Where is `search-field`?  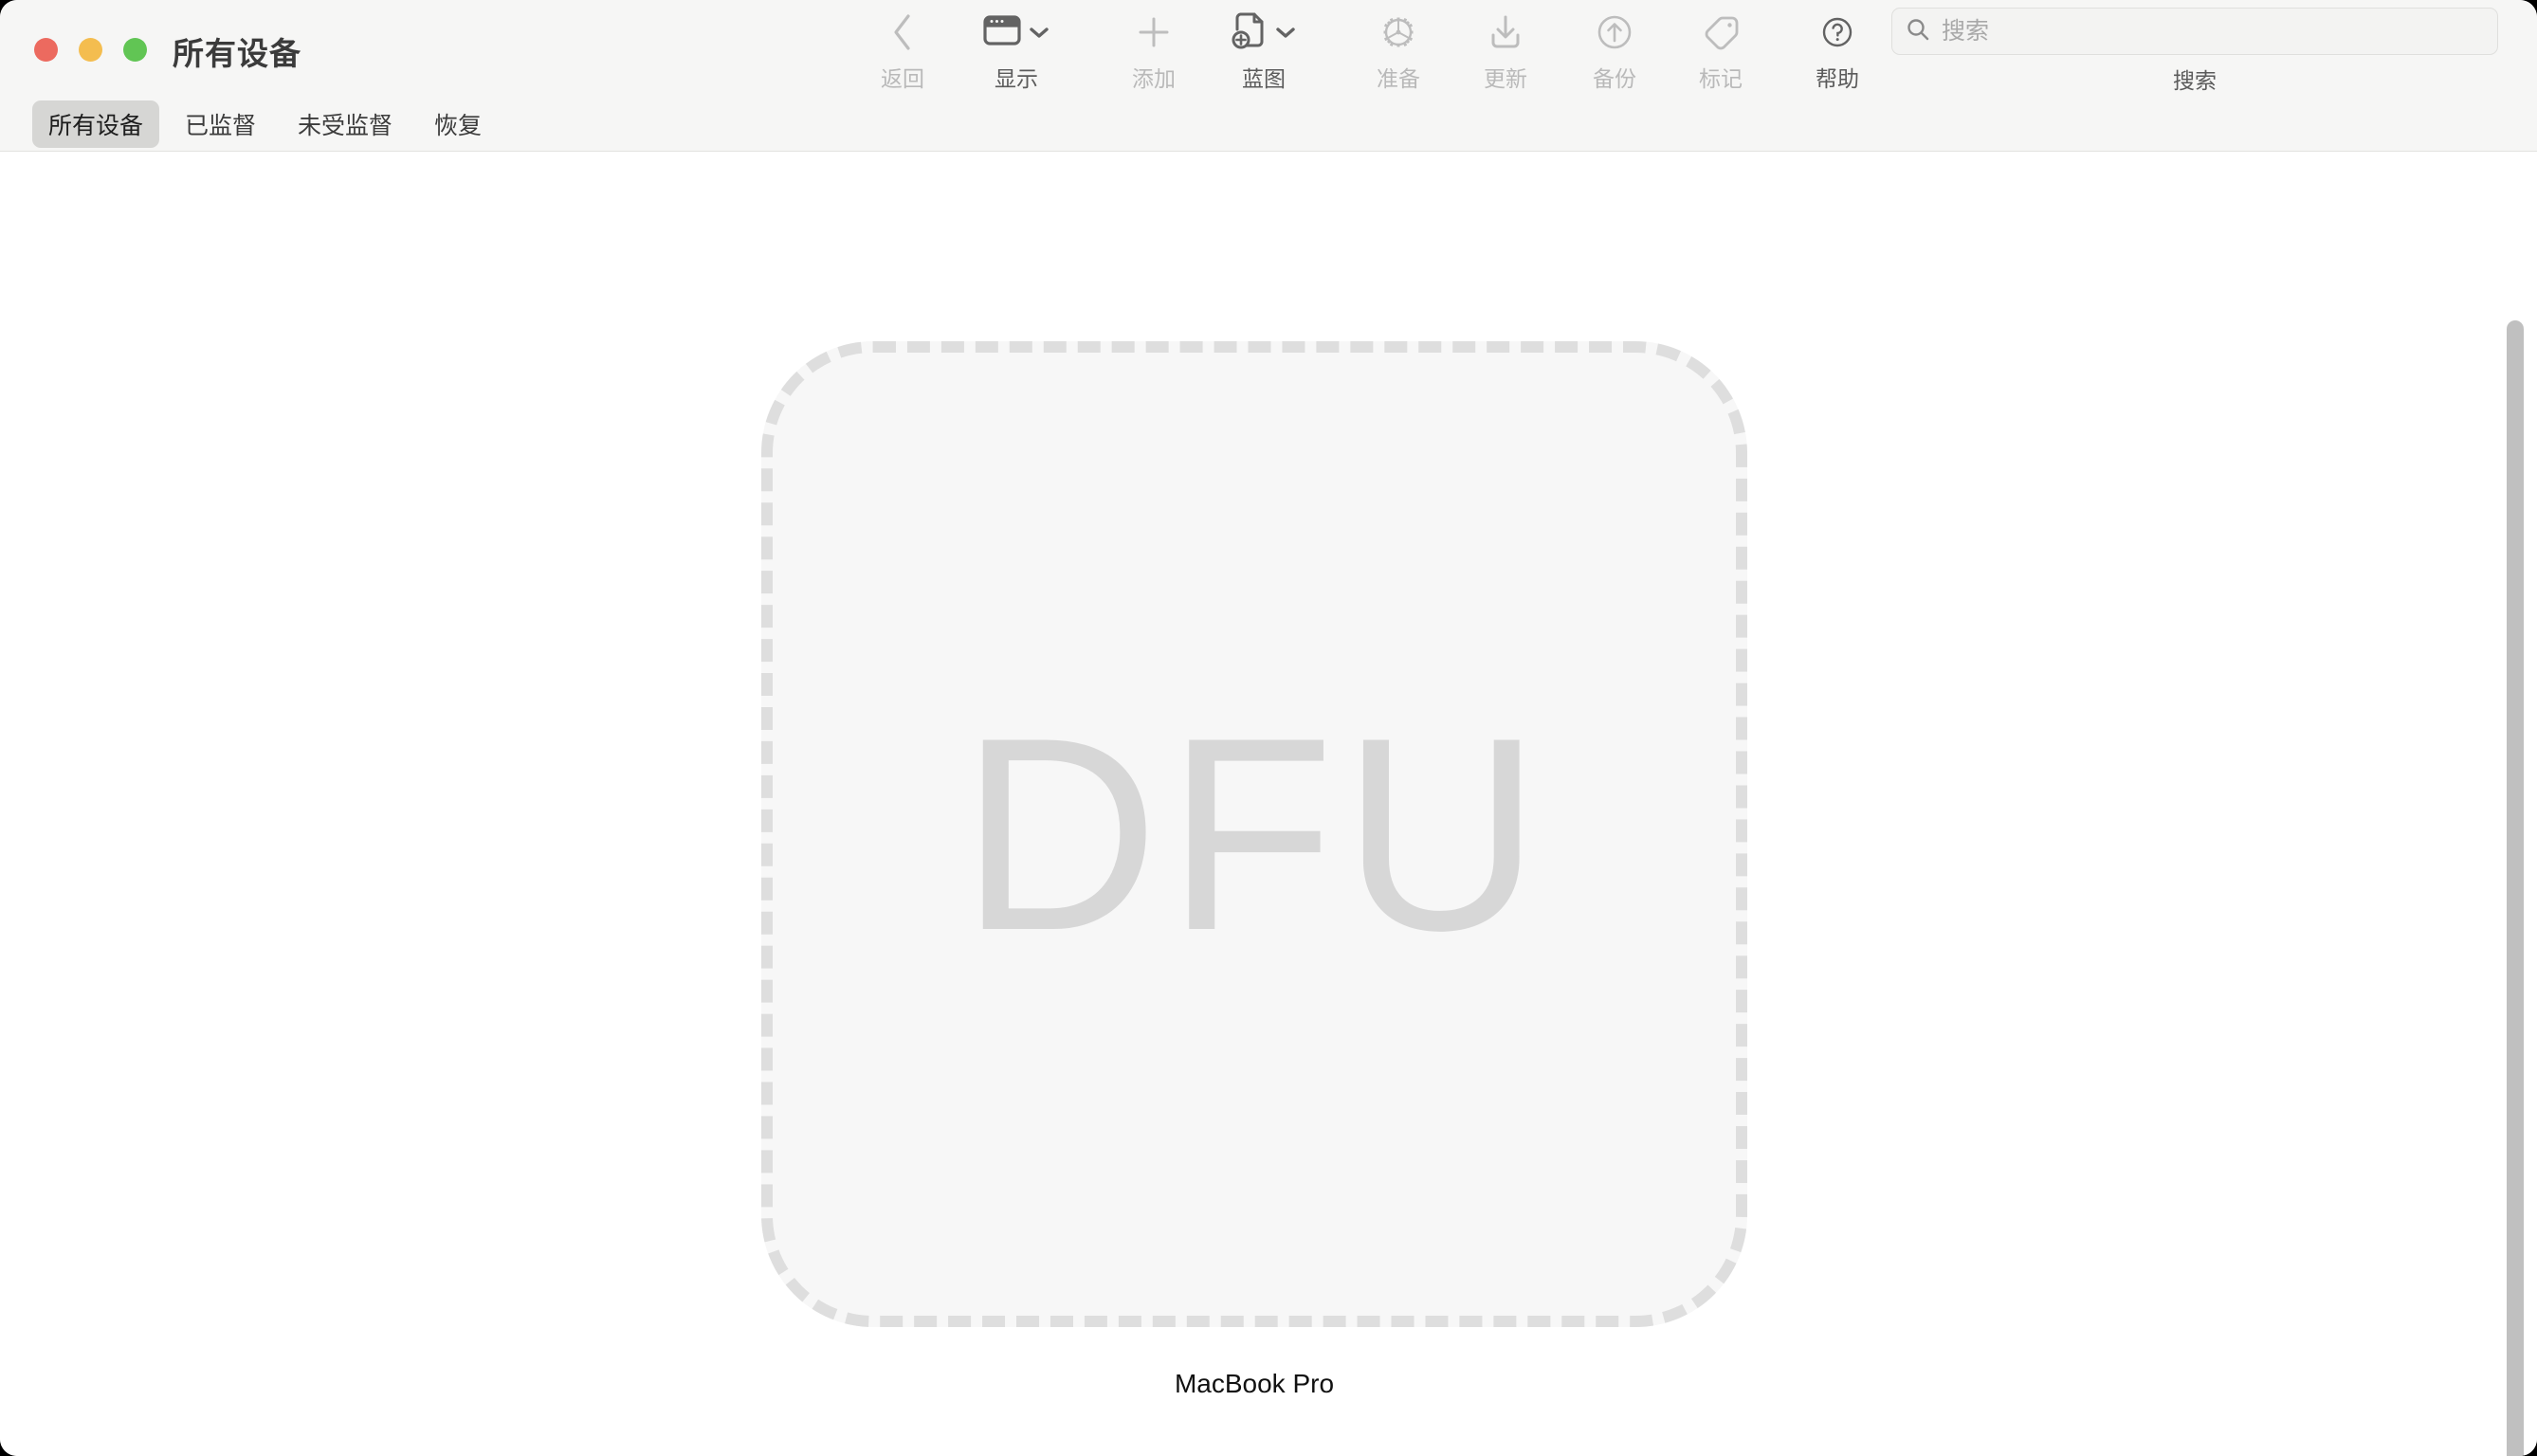 search-field is located at coordinates (2195, 31).